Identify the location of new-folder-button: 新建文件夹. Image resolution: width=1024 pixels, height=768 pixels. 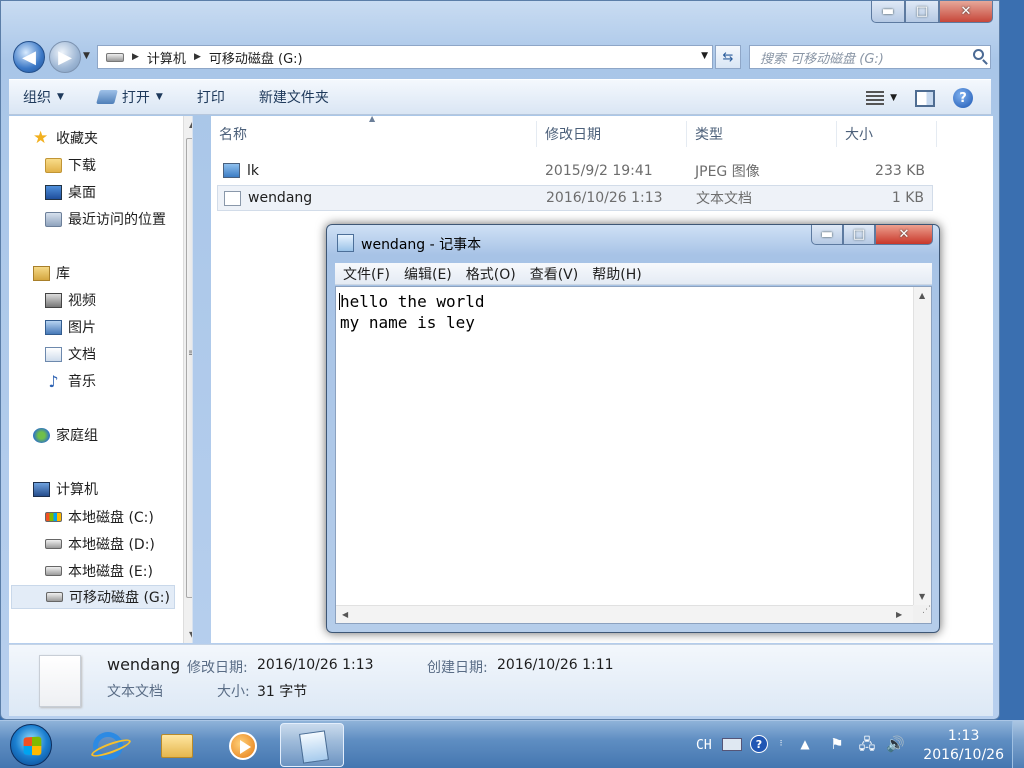
(294, 97).